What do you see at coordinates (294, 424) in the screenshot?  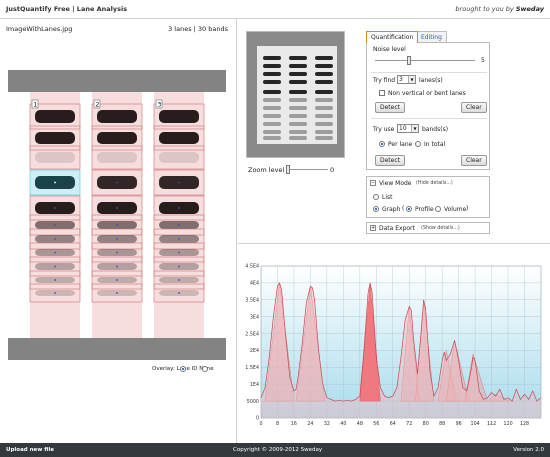 I see `x-tick-label: 16` at bounding box center [294, 424].